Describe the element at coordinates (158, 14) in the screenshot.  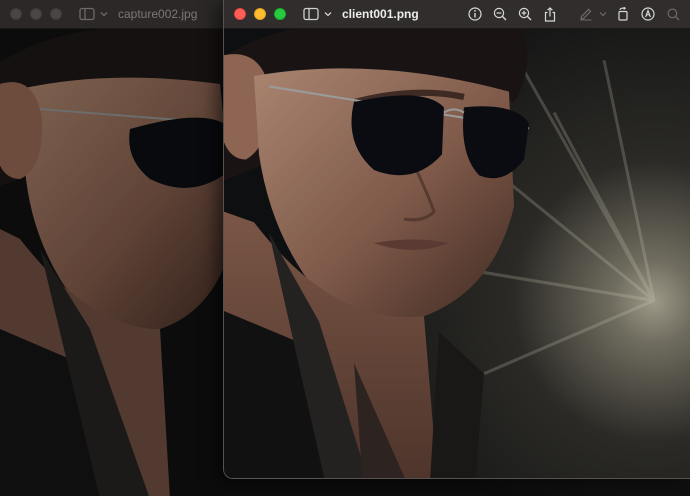
I see `window-title: capture002.jpg` at that location.